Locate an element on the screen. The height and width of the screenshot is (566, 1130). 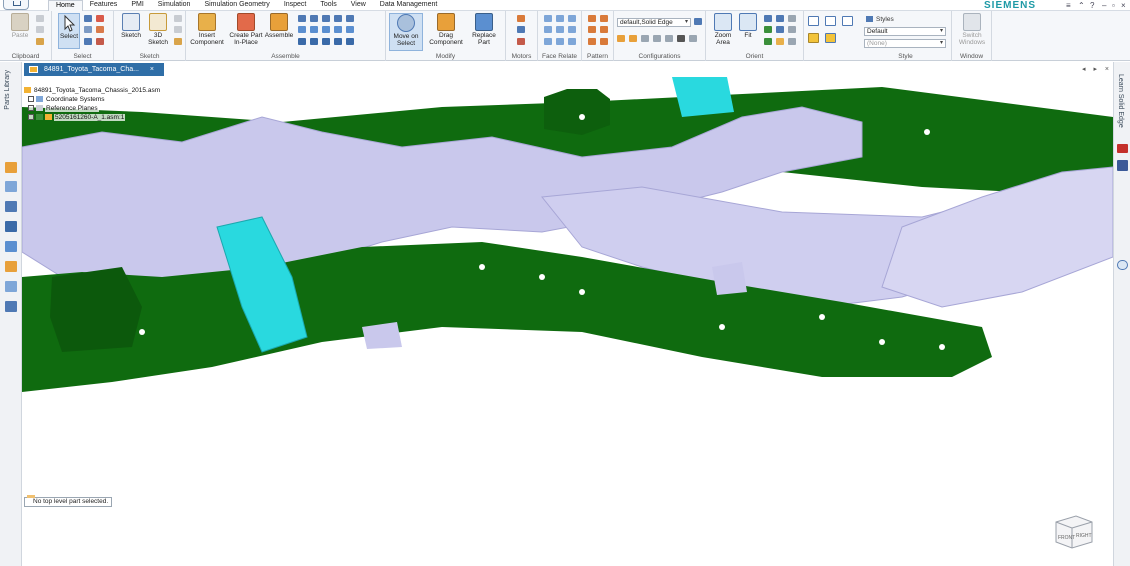
duplicate-icon is located at coordinates (592, 29).